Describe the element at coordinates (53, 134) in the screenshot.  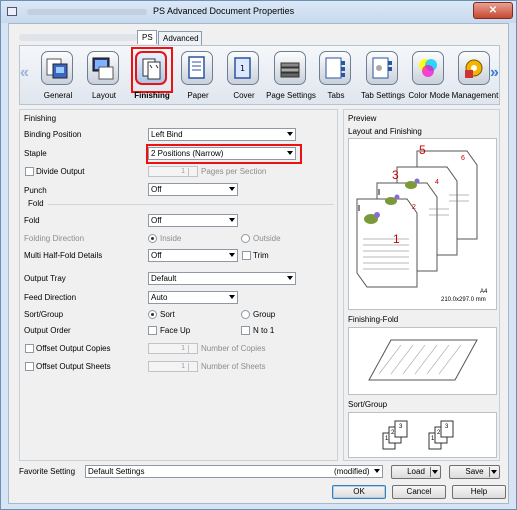
I see `binding-position-label: Binding Position` at that location.